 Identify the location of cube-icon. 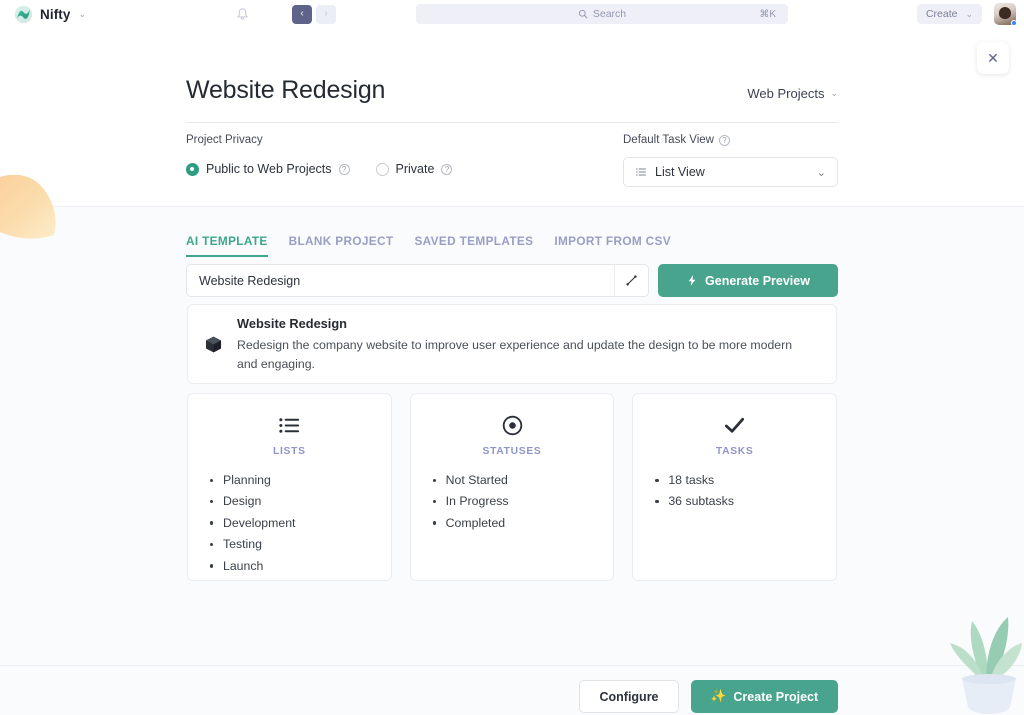
(213, 344).